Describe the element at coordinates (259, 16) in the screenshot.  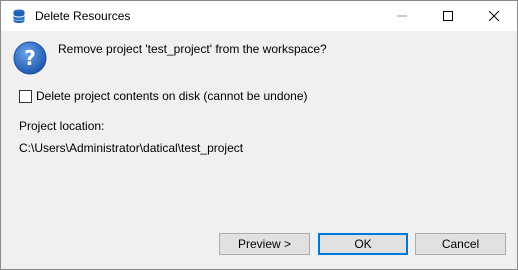
I see `title-bar: Delete Resources` at that location.